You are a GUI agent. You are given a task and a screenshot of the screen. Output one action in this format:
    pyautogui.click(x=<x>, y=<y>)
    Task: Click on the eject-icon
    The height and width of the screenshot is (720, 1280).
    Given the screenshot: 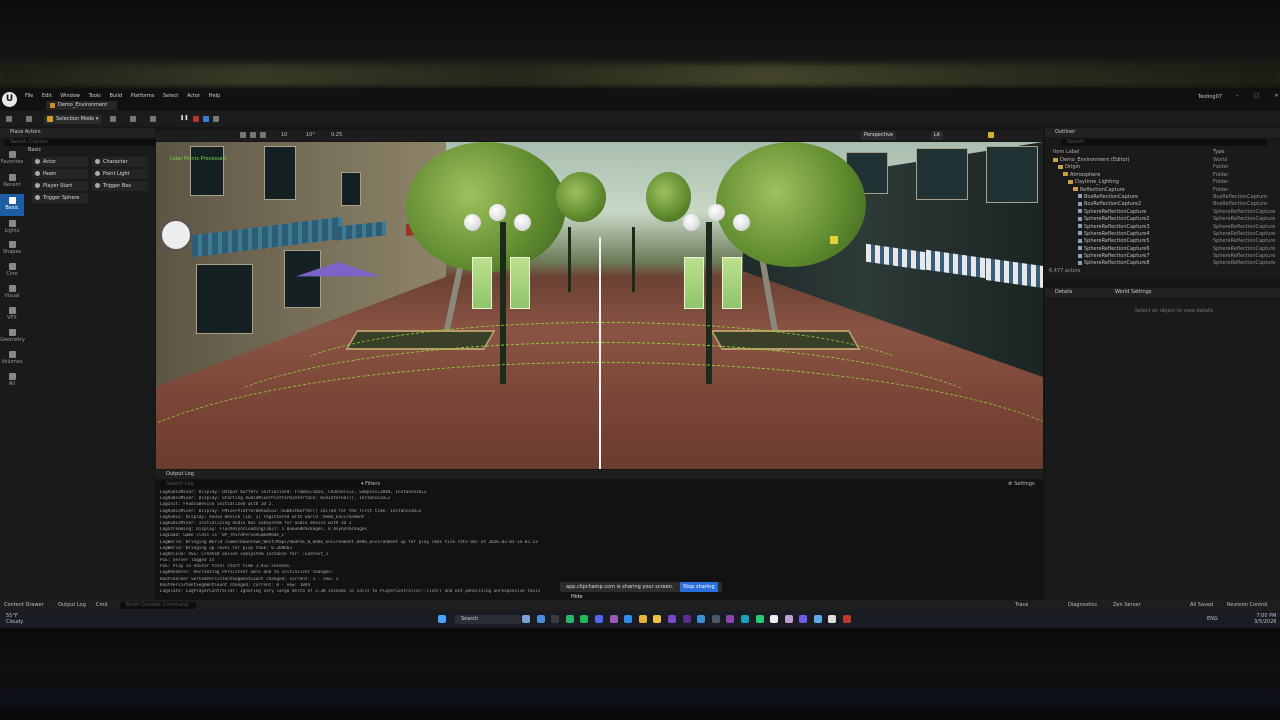 What is the action you would take?
    pyautogui.click(x=206, y=119)
    